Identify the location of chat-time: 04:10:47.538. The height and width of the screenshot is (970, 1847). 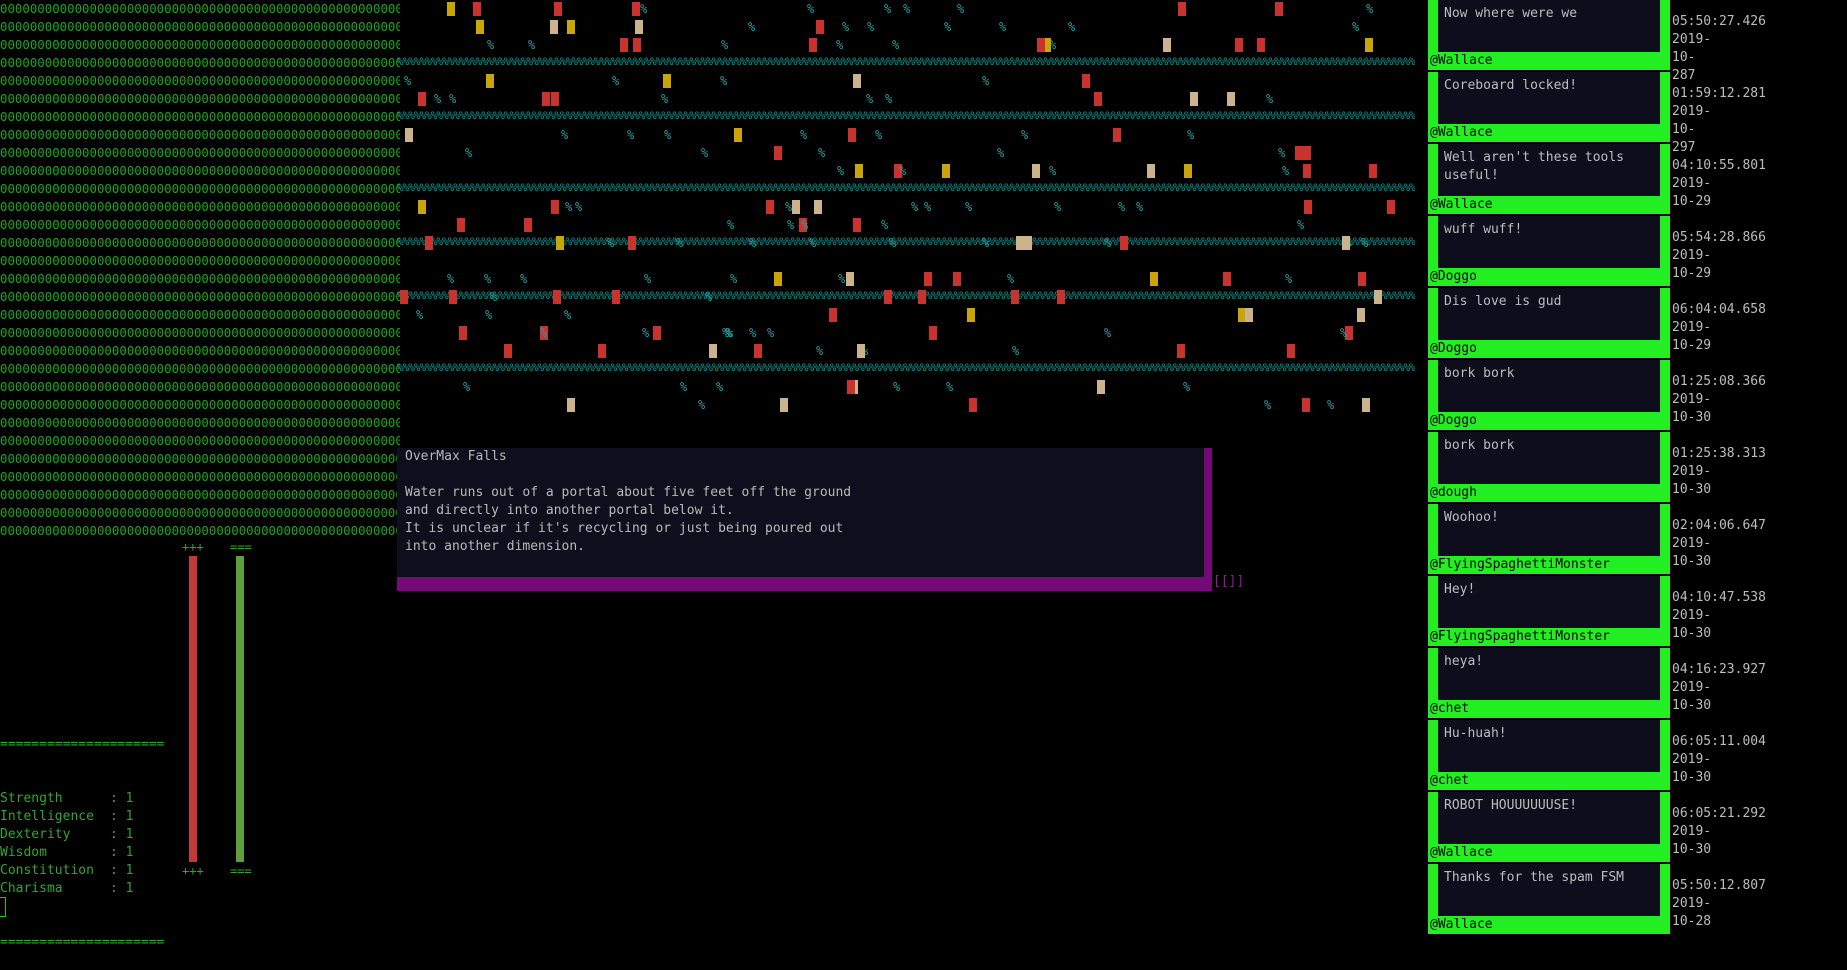
(1719, 597).